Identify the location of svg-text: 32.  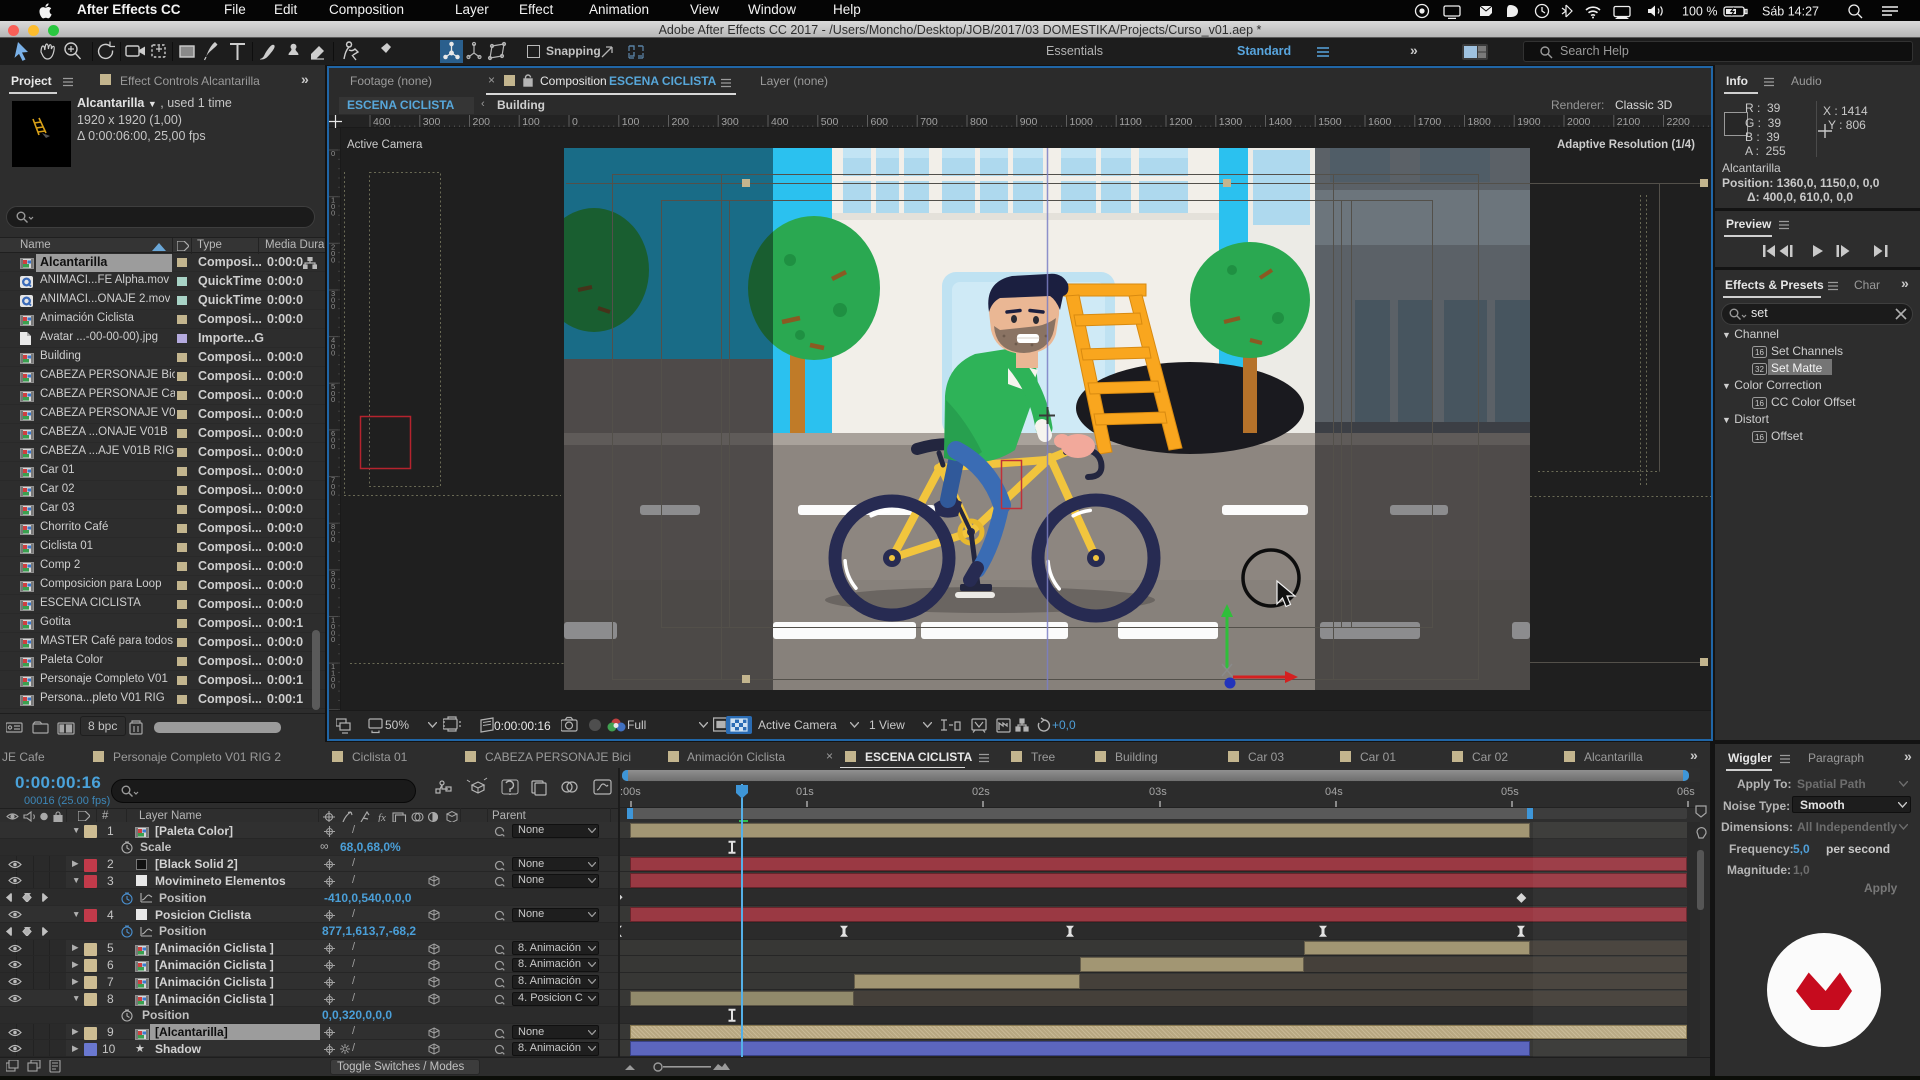
(1759, 369).